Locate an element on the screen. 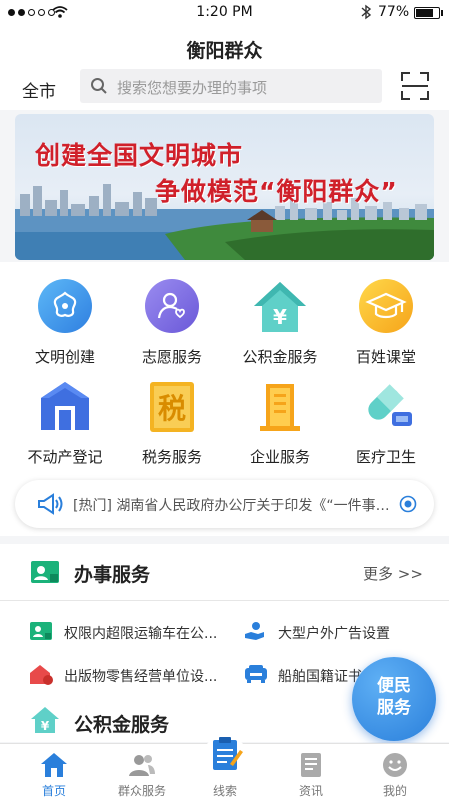 The height and width of the screenshot is (800, 449). grid-item-budongchan: 不动产登记 is located at coordinates (65, 422).